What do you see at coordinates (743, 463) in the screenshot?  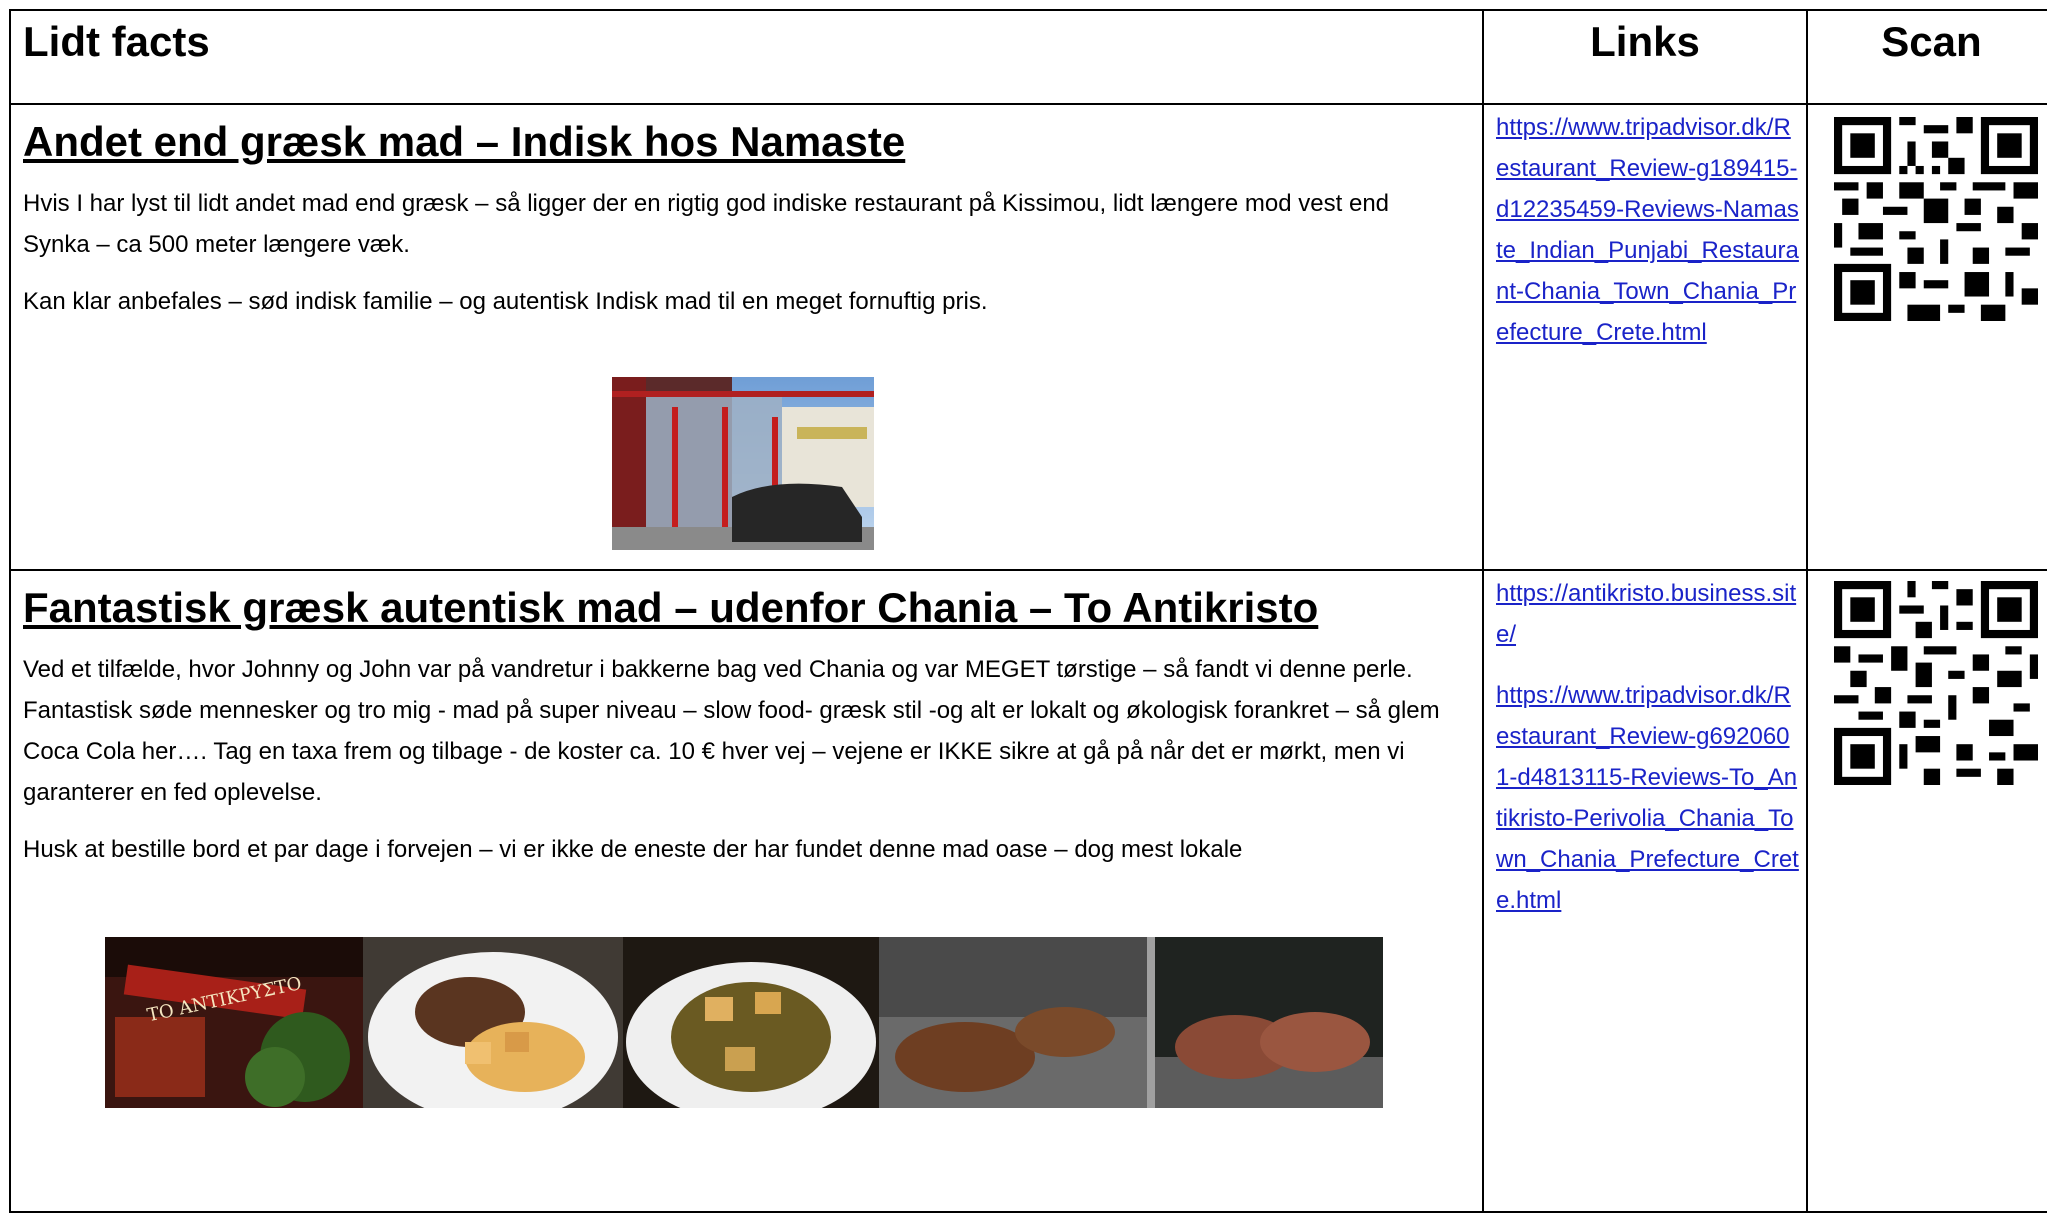 I see `namaste-restaurant-photo` at bounding box center [743, 463].